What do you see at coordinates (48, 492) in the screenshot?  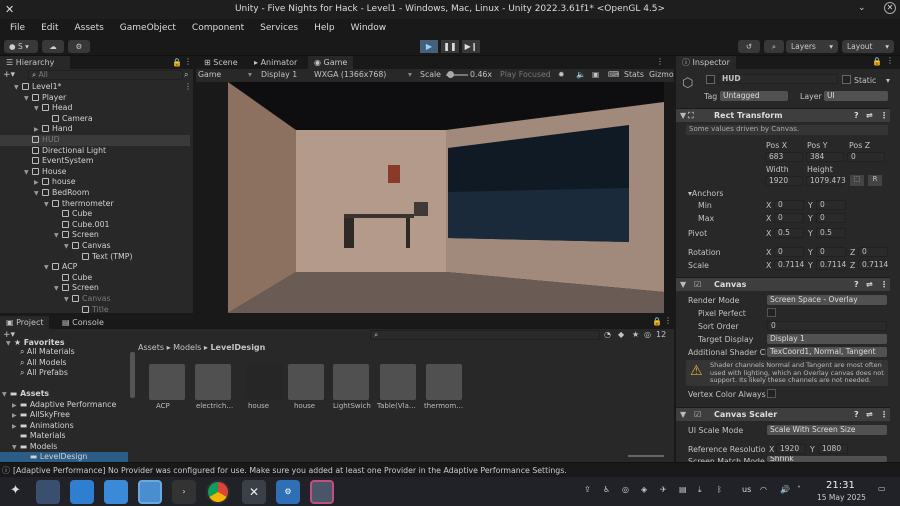 I see `system-settings-icon` at bounding box center [48, 492].